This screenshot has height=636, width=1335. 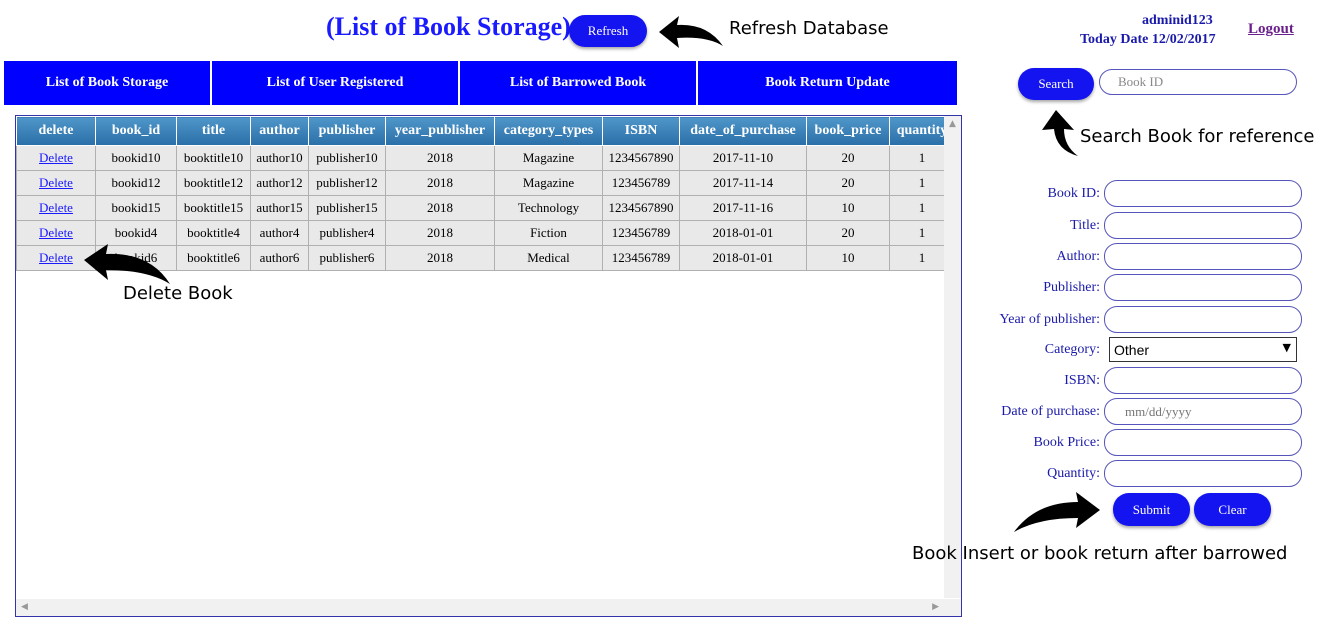 What do you see at coordinates (548, 258) in the screenshot?
I see `category-cell: Medical` at bounding box center [548, 258].